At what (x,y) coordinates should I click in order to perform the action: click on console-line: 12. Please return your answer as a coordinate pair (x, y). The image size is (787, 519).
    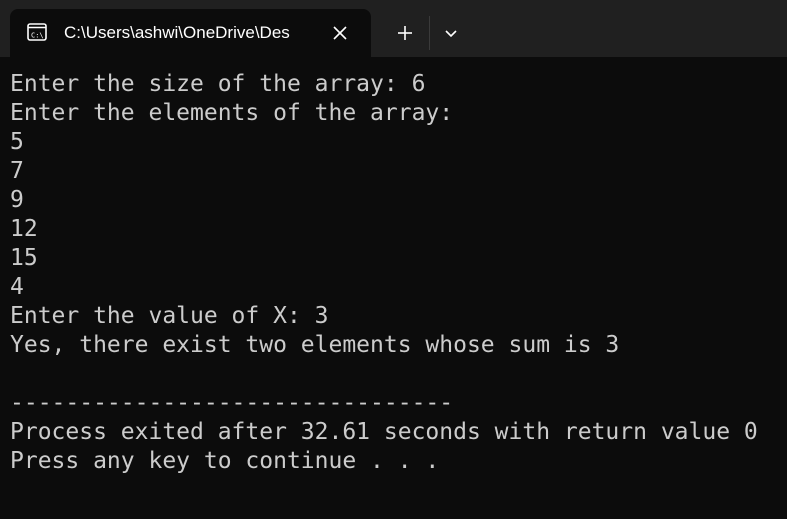
    Looking at the image, I should click on (24, 229).